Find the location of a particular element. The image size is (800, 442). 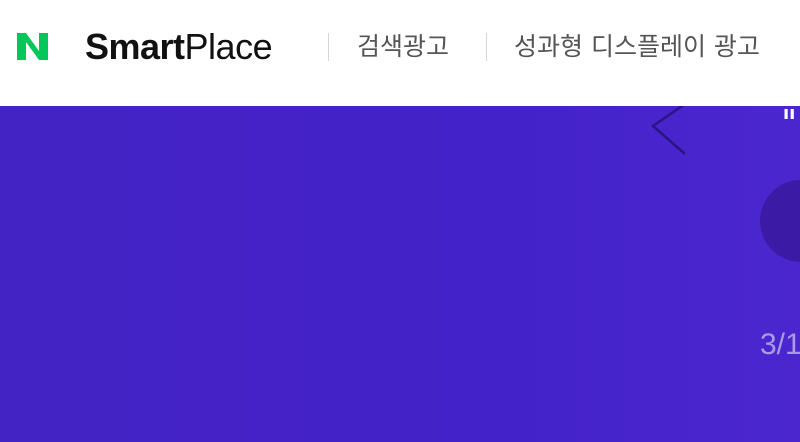

naver-n-shape is located at coordinates (32, 46).